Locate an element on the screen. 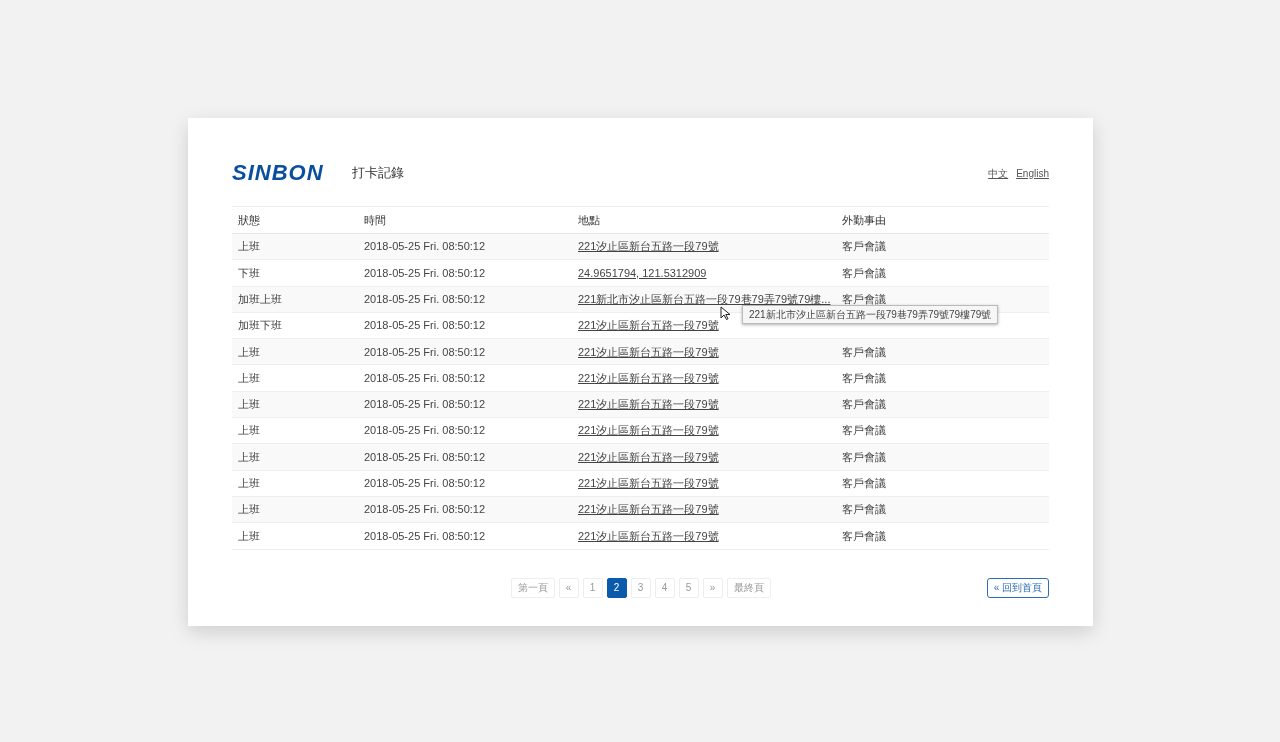  column-header: 外勤事由 is located at coordinates (864, 219).